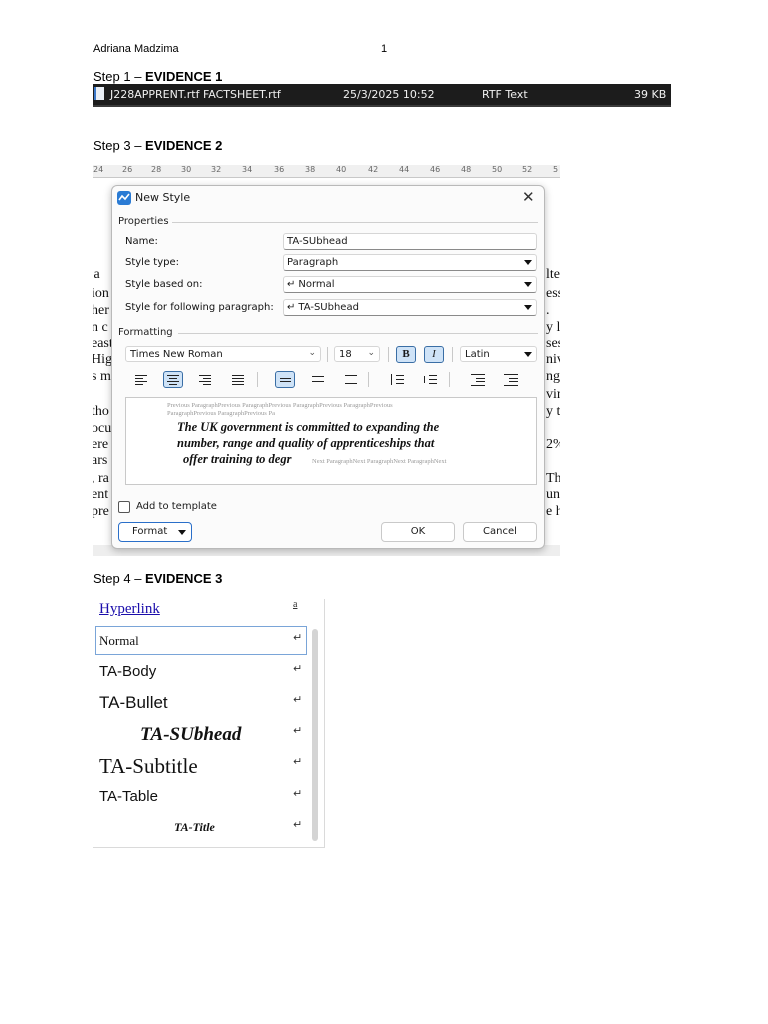  What do you see at coordinates (430, 379) in the screenshot?
I see `decrease-paragraph-spacing-button` at bounding box center [430, 379].